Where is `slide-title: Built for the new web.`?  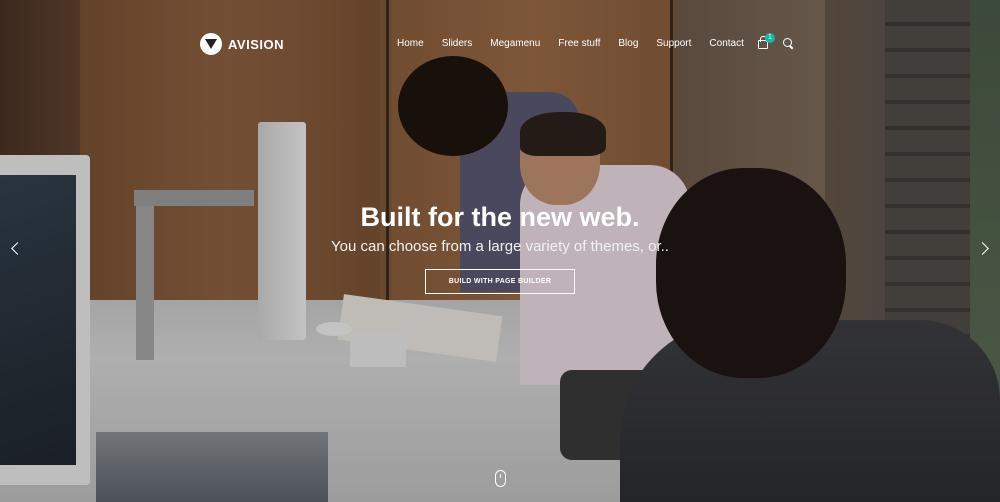
slide-title: Built for the new web. is located at coordinates (500, 217).